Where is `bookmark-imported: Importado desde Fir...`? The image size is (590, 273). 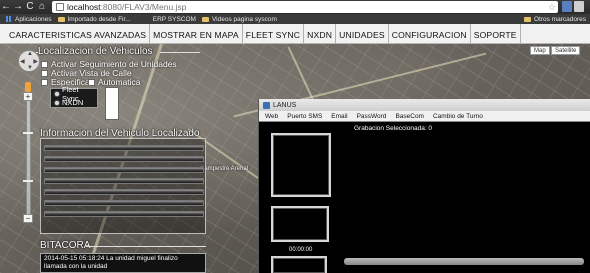 bookmark-imported: Importado desde Fir... is located at coordinates (94, 19).